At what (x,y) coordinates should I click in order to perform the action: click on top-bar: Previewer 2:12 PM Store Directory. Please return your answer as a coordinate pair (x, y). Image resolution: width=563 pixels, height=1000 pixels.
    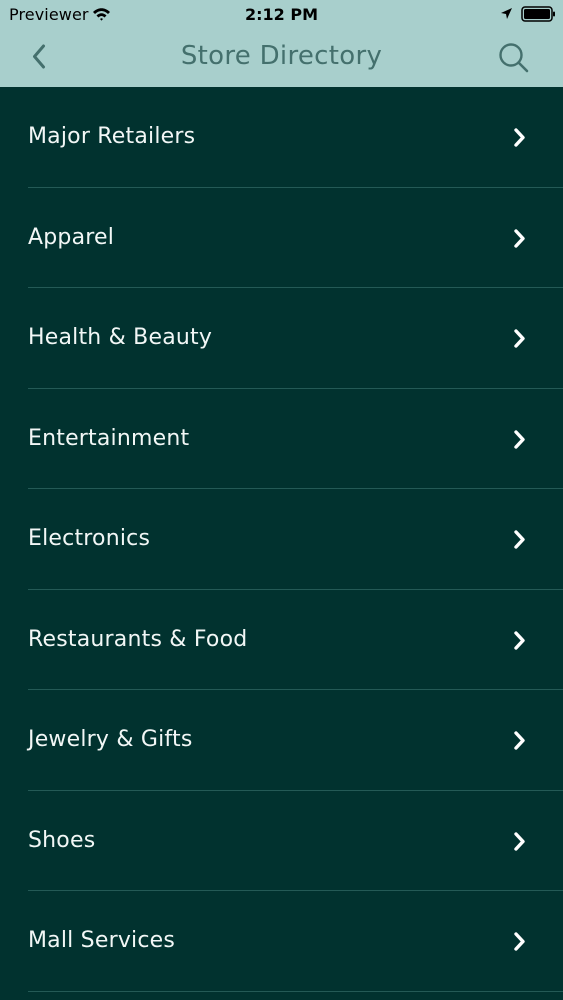
    Looking at the image, I should click on (281, 43).